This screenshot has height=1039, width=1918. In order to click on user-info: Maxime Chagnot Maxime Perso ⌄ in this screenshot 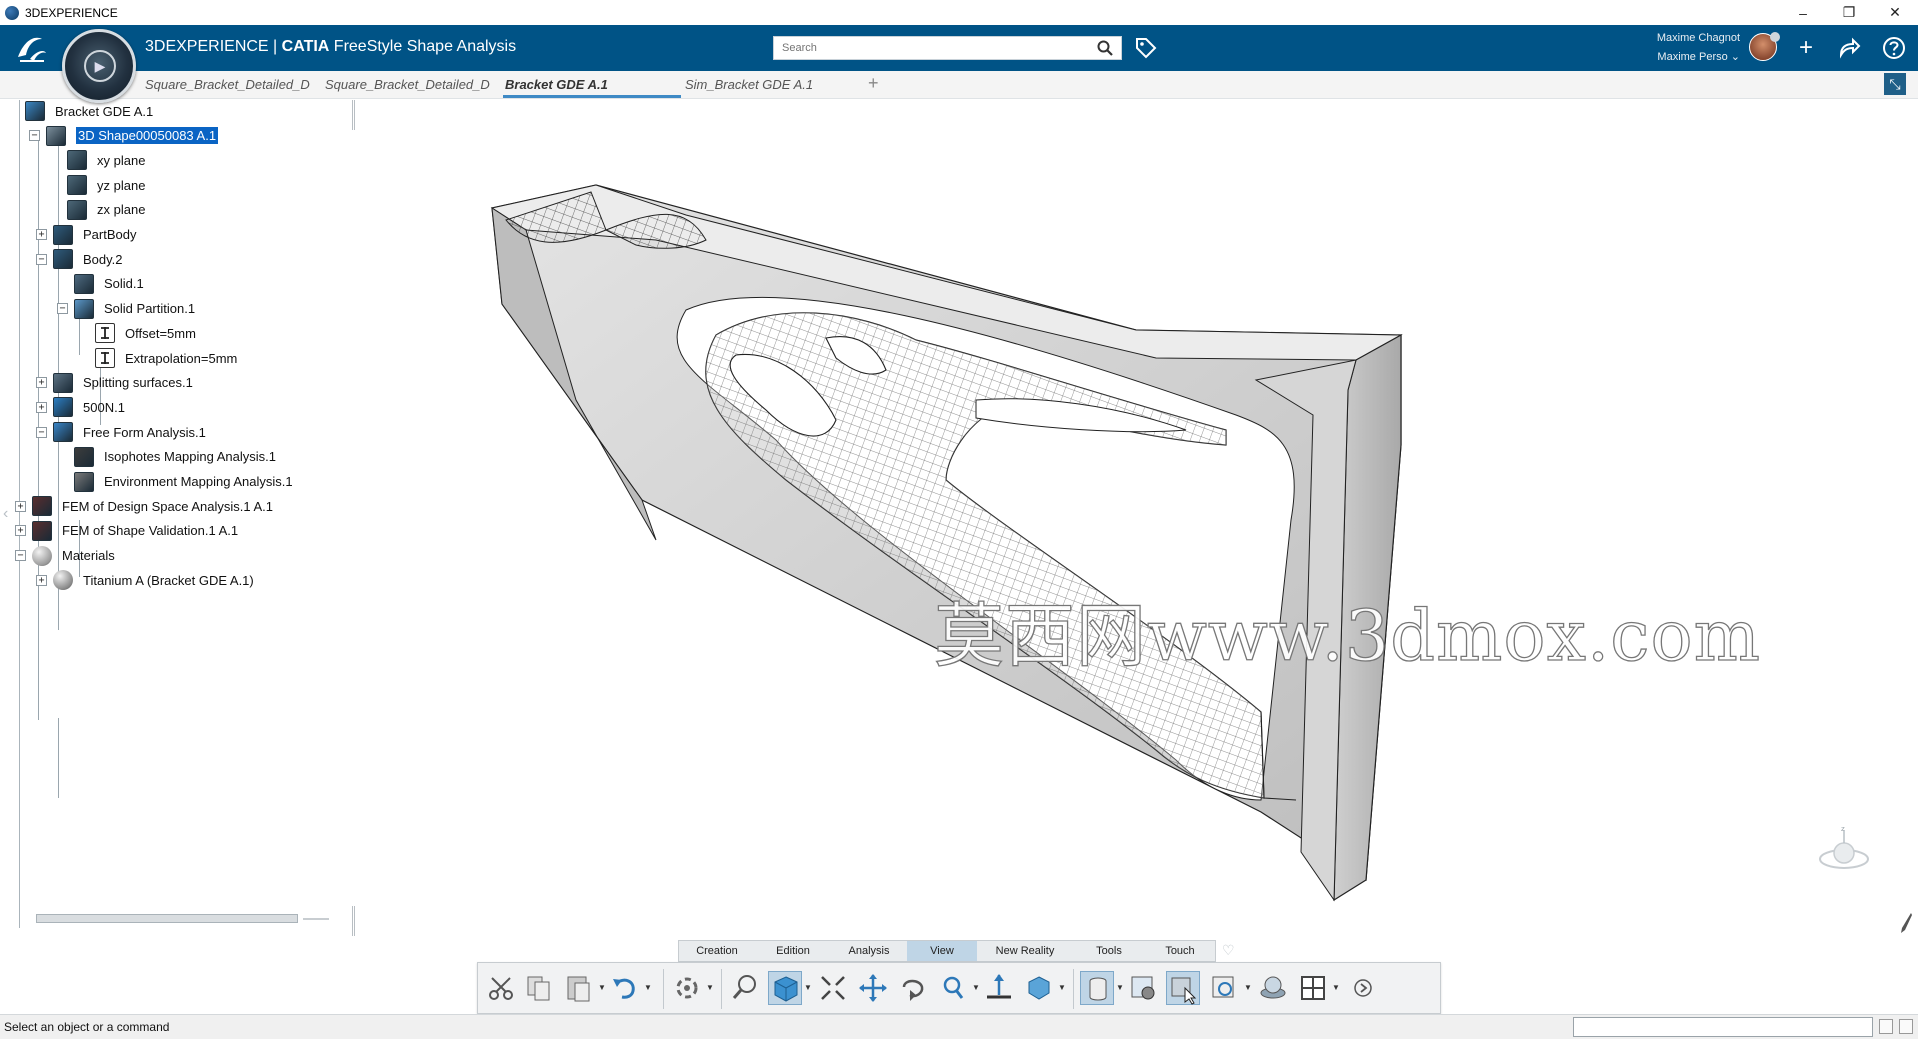, I will do `click(1680, 48)`.